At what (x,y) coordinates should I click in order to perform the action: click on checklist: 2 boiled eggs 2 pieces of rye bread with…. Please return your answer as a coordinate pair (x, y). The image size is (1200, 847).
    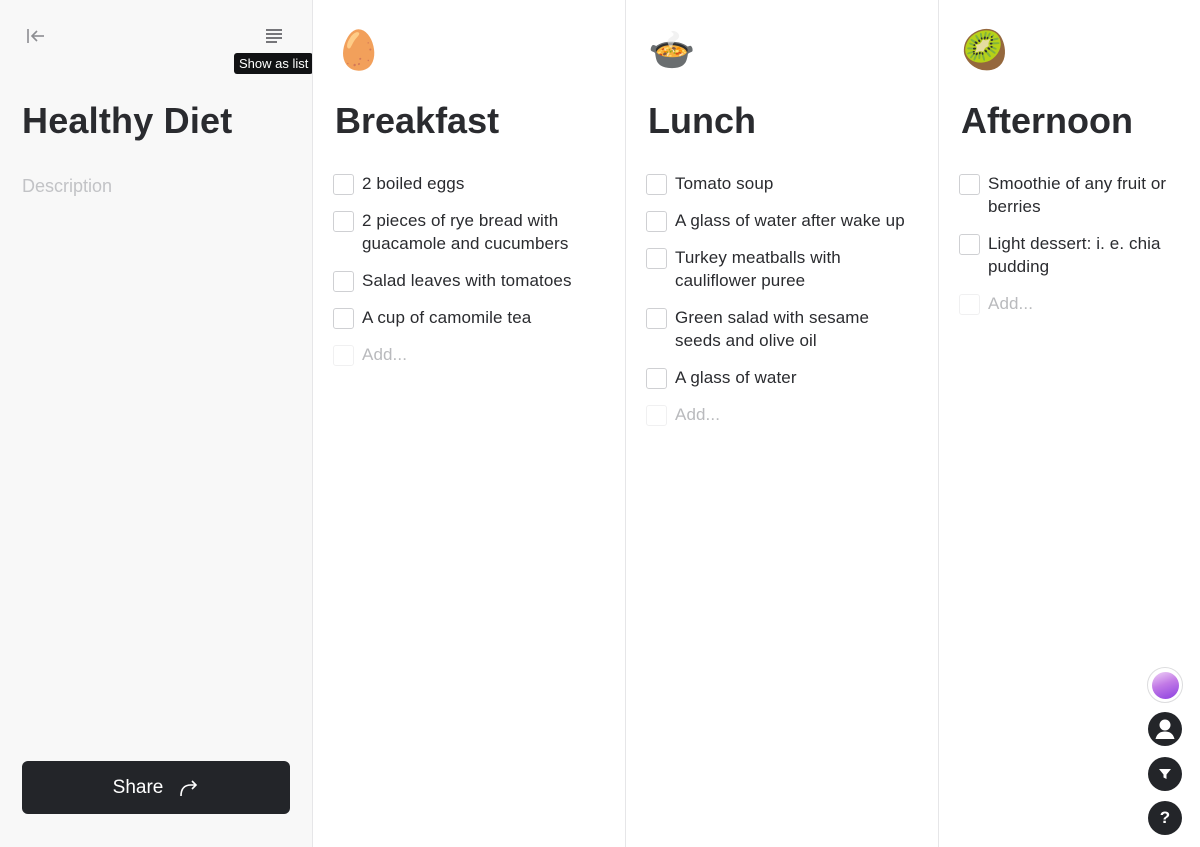
    Looking at the image, I should click on (469, 276).